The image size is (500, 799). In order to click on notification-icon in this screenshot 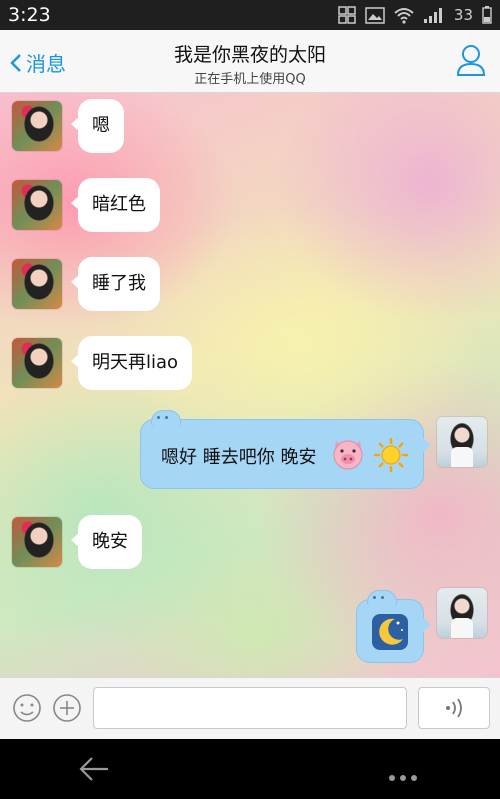, I will do `click(347, 15)`.